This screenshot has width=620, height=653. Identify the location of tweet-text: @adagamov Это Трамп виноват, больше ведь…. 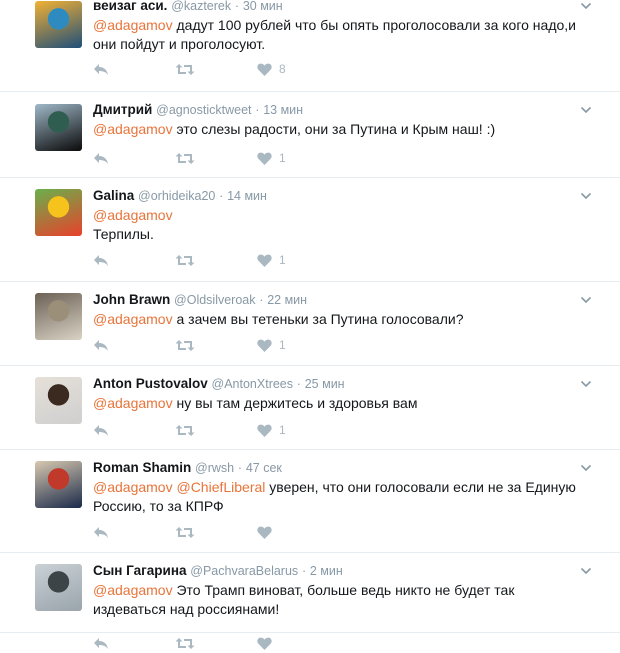
(341, 600).